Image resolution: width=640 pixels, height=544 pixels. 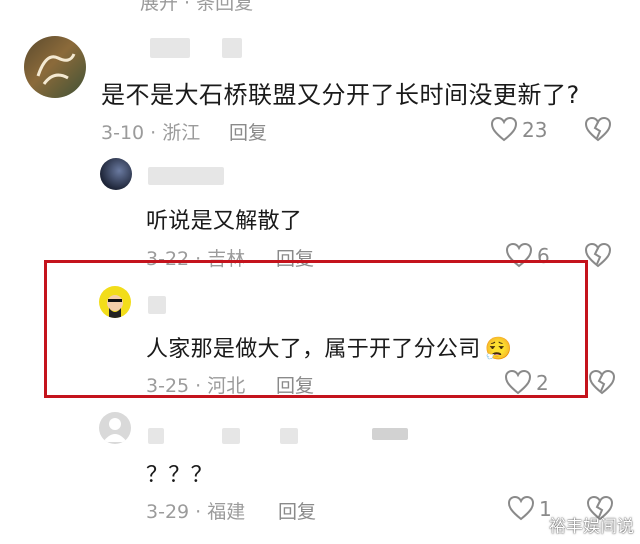 I want to click on comment-meta: 3-29 · 福建, so click(x=195, y=510).